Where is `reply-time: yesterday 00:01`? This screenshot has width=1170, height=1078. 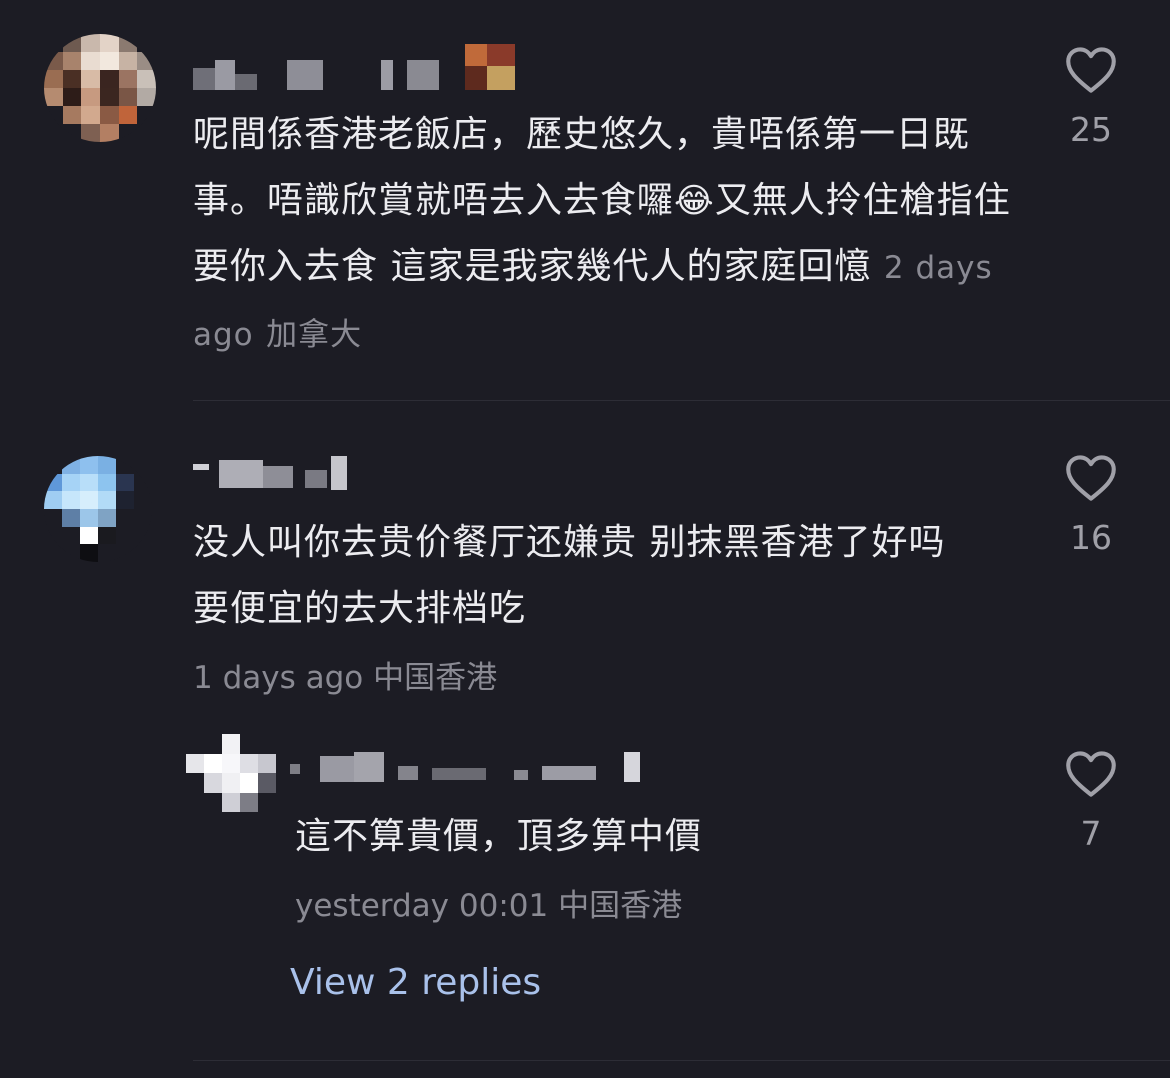
reply-time: yesterday 00:01 is located at coordinates (422, 906).